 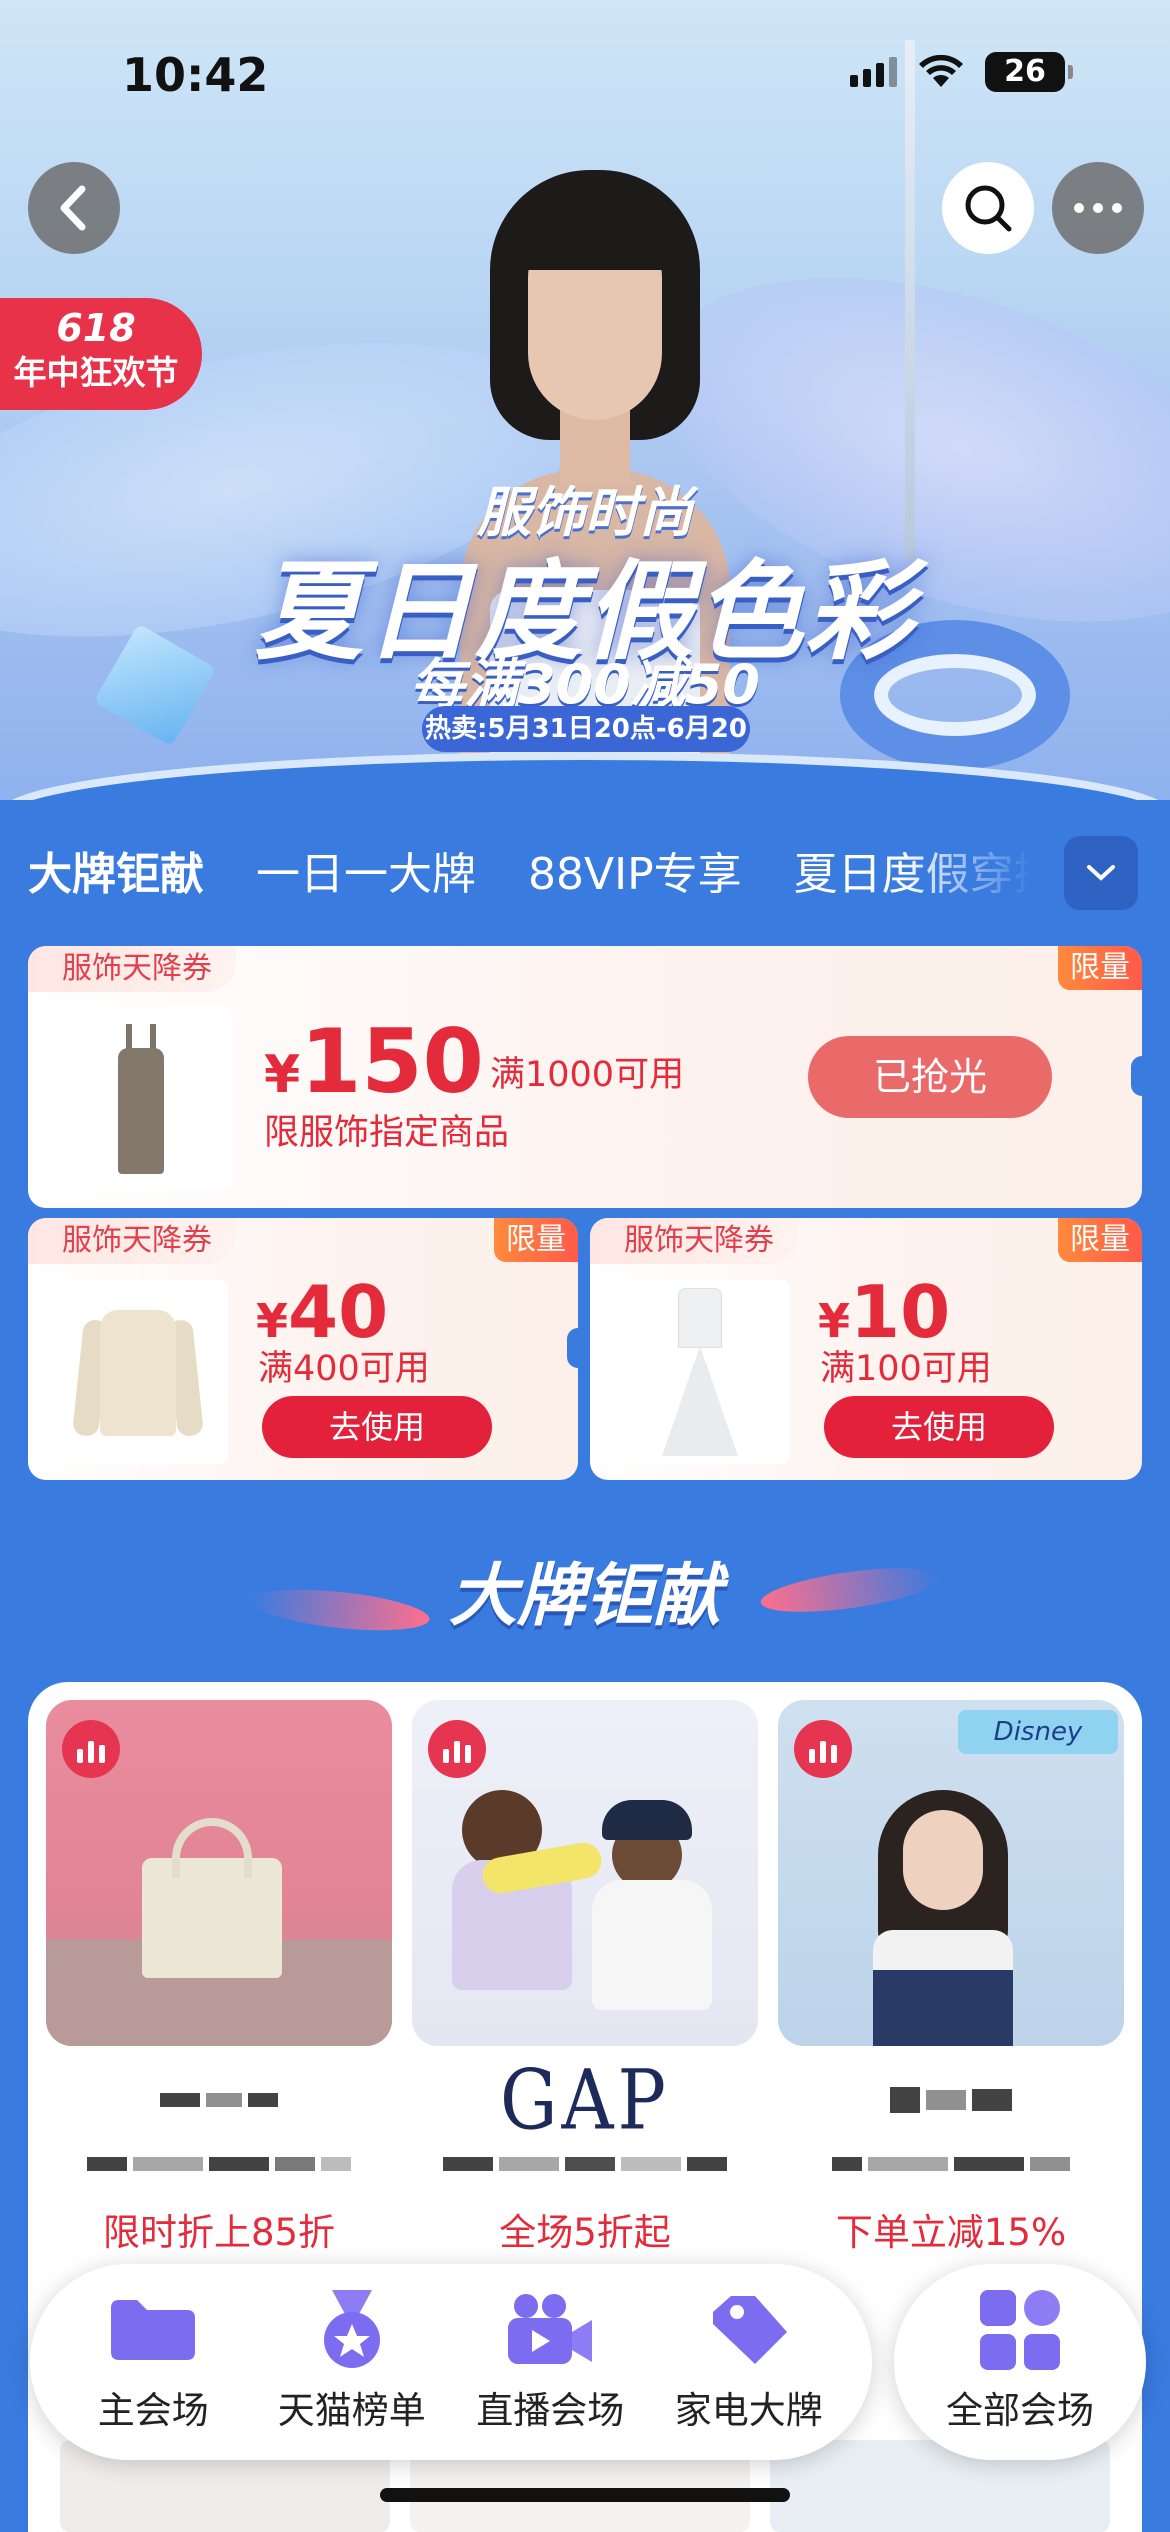 What do you see at coordinates (906, 1369) in the screenshot?
I see `coupon-condition: 满100可用` at bounding box center [906, 1369].